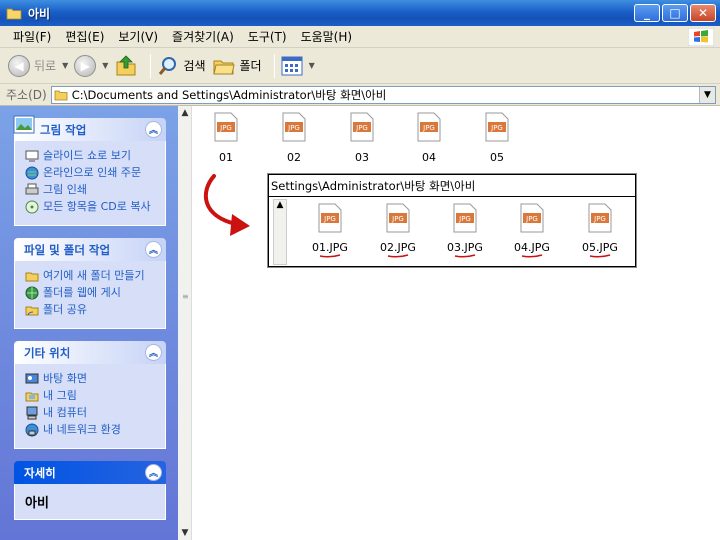 This screenshot has height=540, width=720. I want to click on menu-view: 보기(V), so click(138, 36).